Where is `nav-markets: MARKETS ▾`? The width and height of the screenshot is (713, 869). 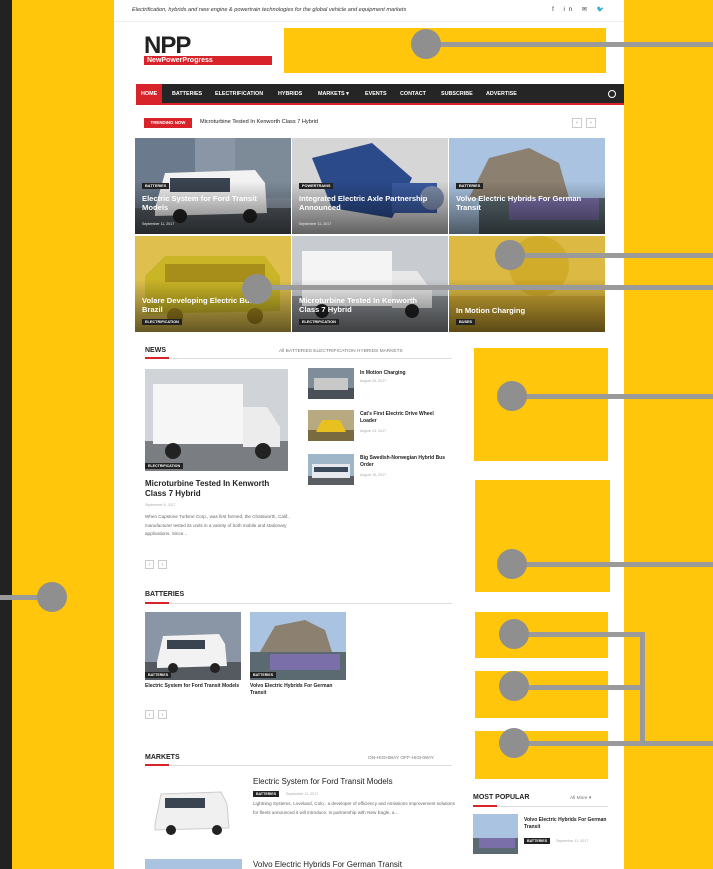 nav-markets: MARKETS ▾ is located at coordinates (333, 94).